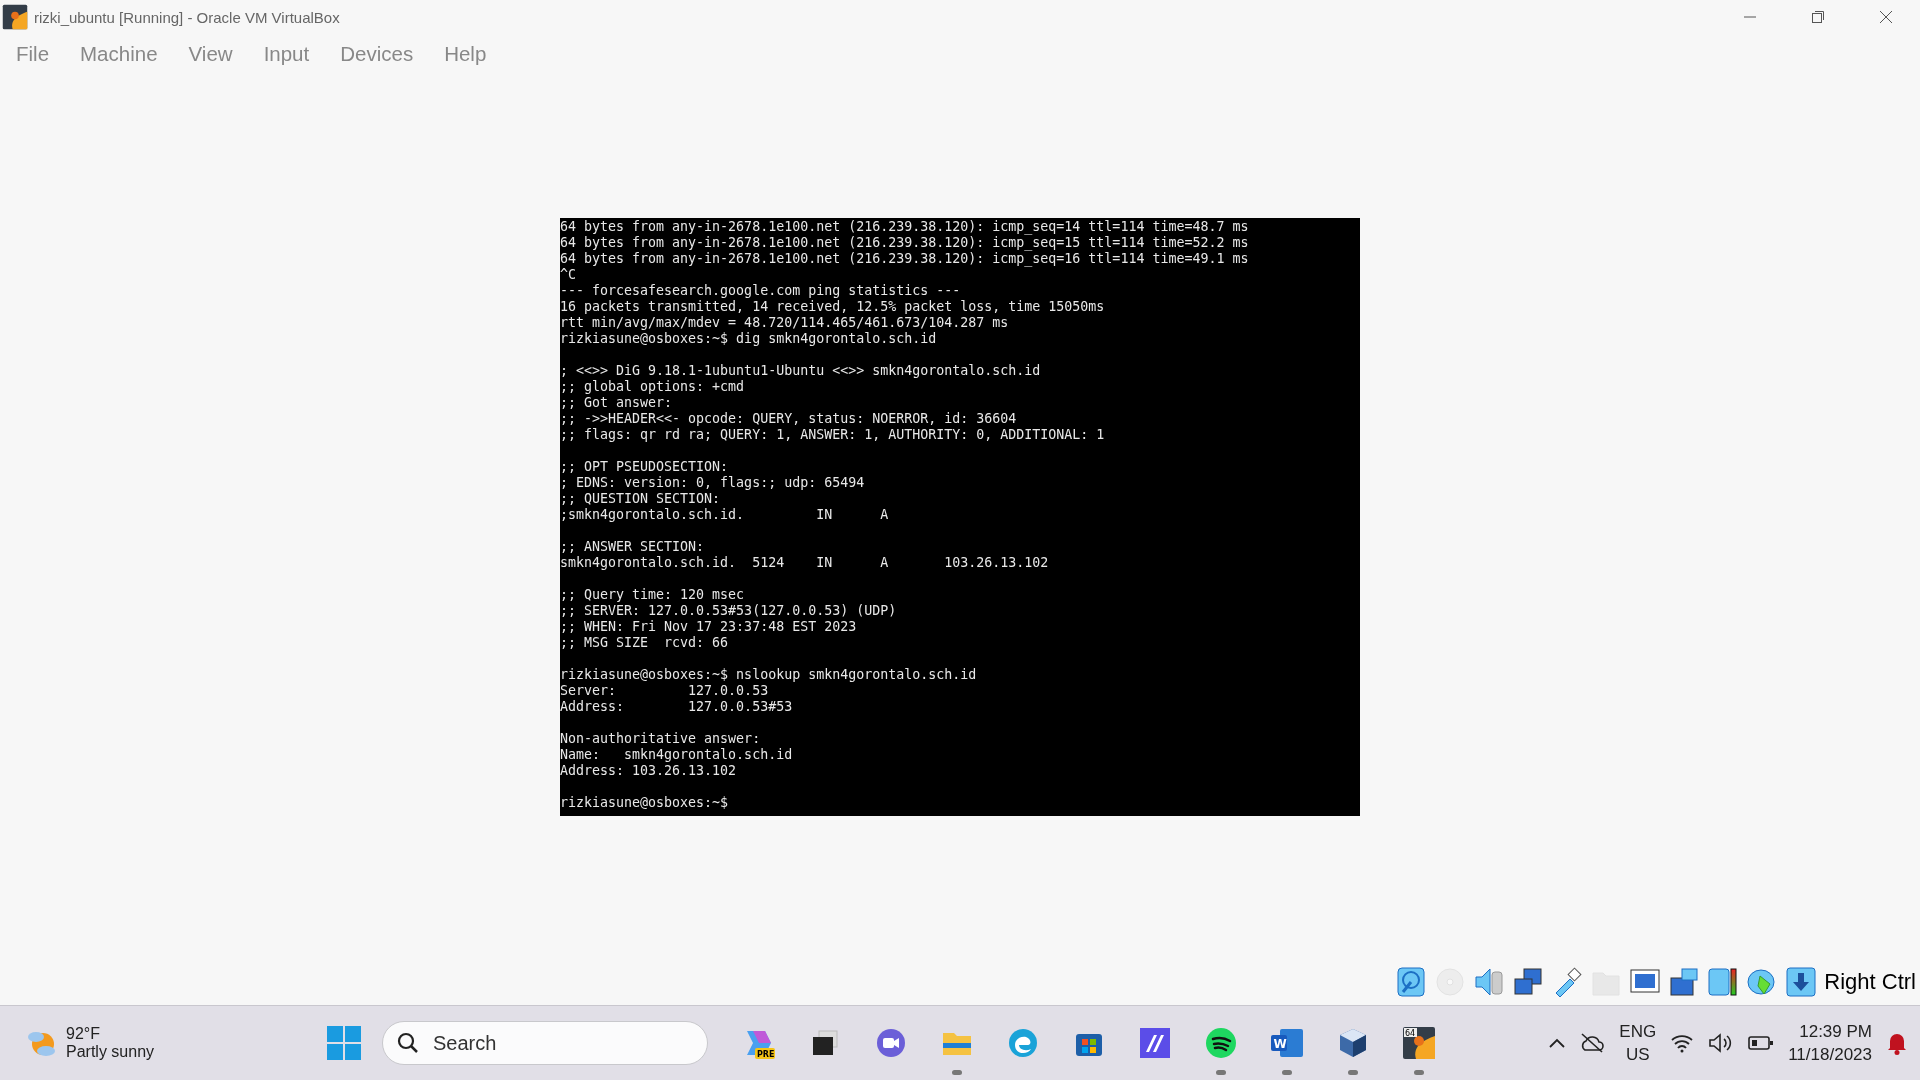 The image size is (1920, 1080). What do you see at coordinates (661, 738) in the screenshot?
I see `terminal-line: Non-authoritative answer:` at bounding box center [661, 738].